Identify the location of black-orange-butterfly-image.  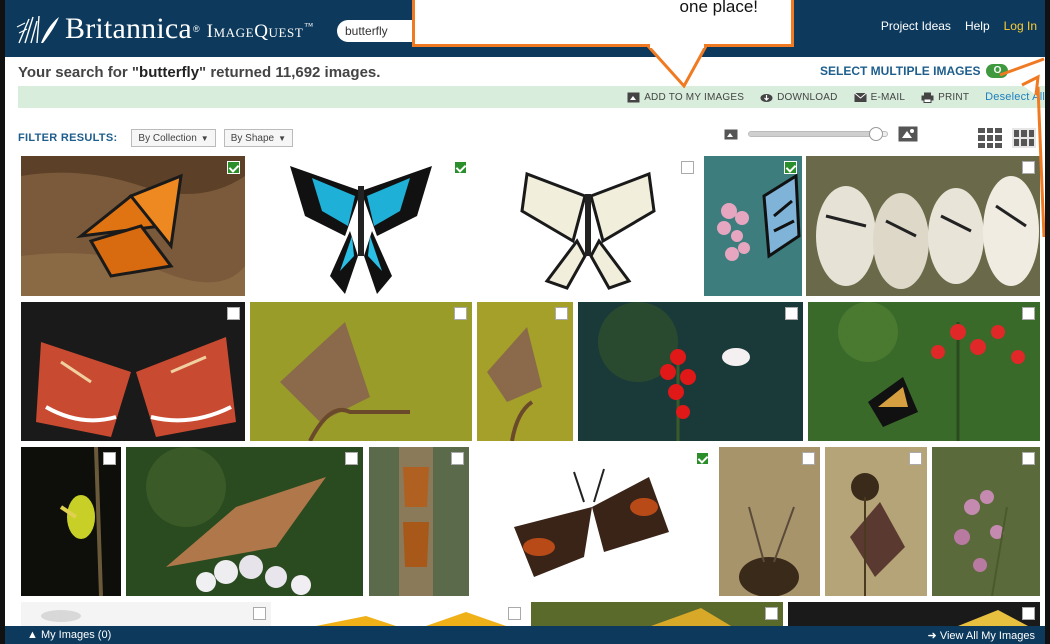
(924, 371).